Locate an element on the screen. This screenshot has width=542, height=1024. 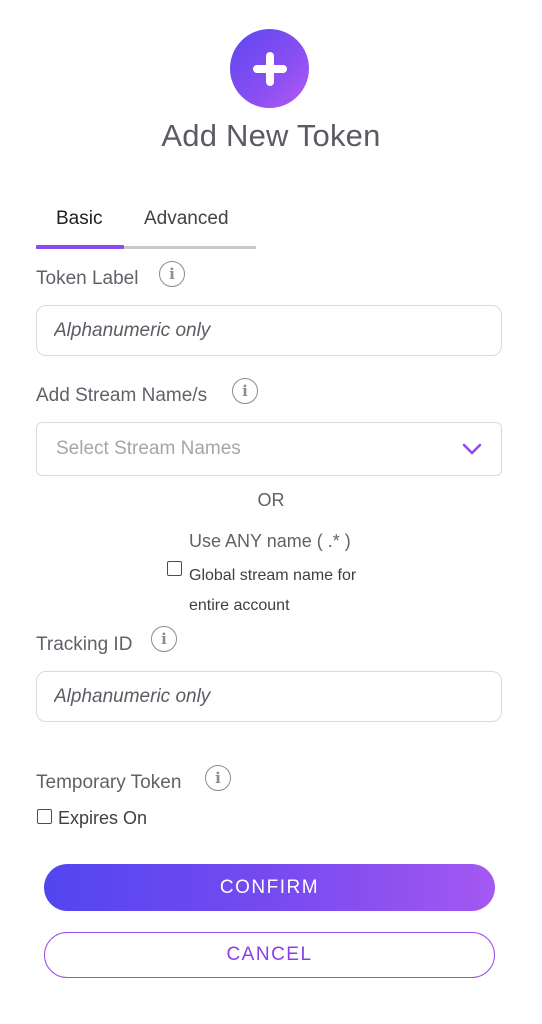
expires-on-label: Expires On is located at coordinates (103, 818).